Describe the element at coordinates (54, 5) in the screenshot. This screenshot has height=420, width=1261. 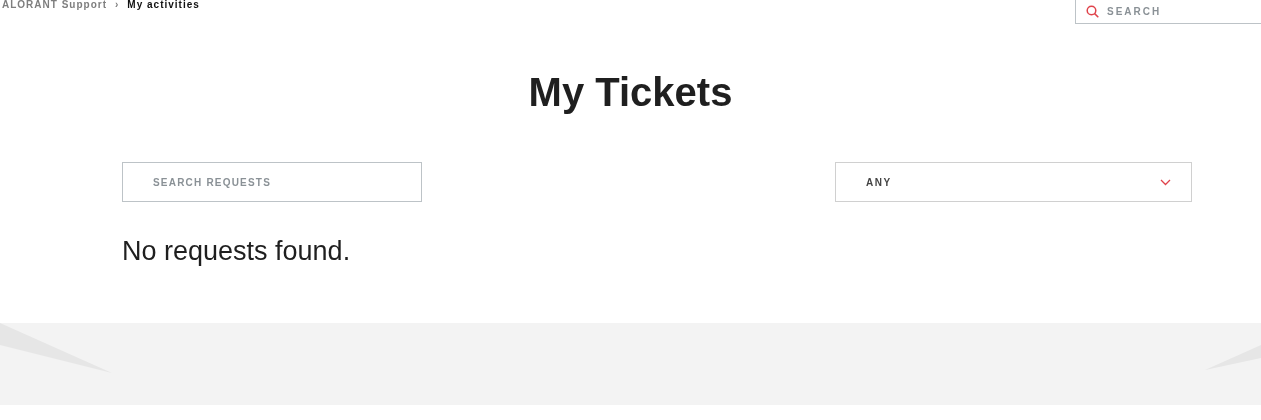
I see `breadcrumb-link: ALORANT Support` at that location.